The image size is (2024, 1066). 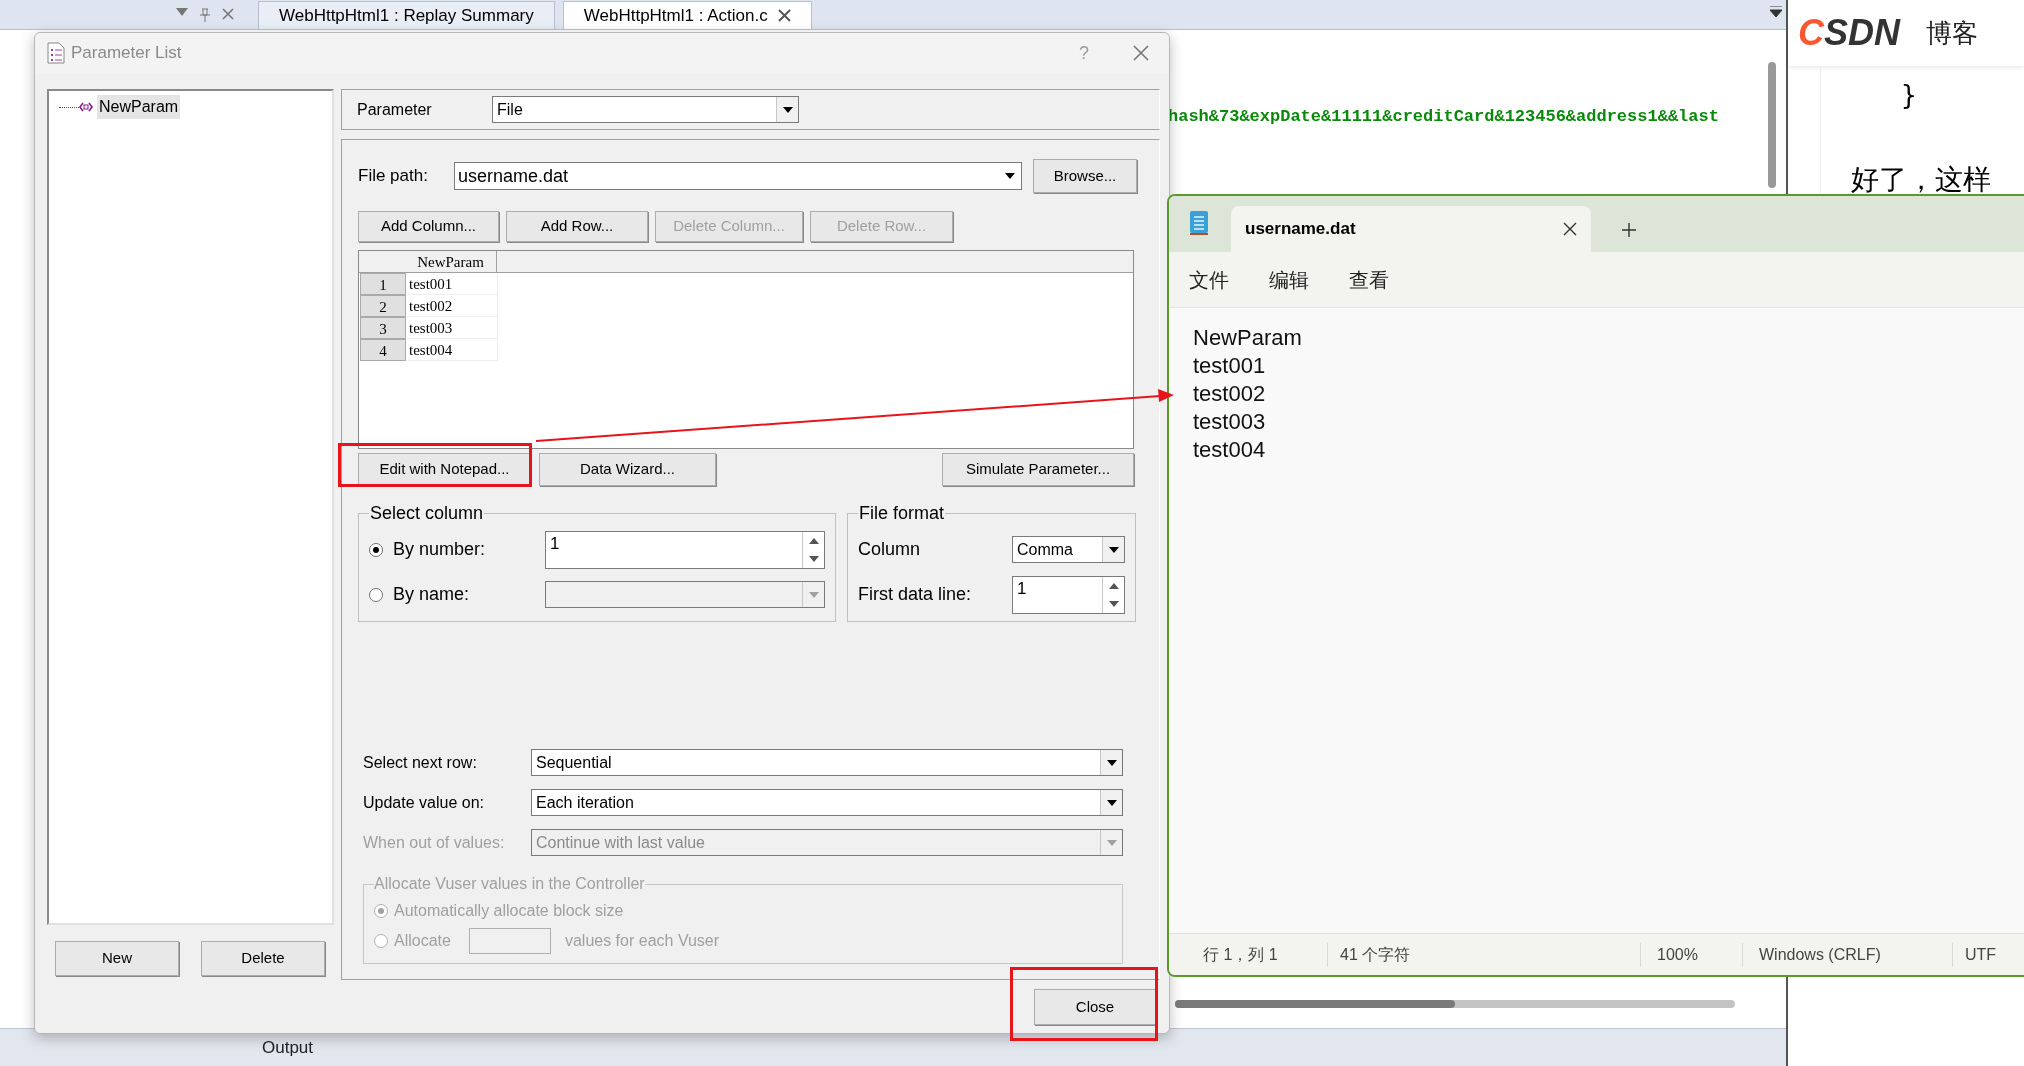 I want to click on option-select: Sequential, so click(x=827, y=762).